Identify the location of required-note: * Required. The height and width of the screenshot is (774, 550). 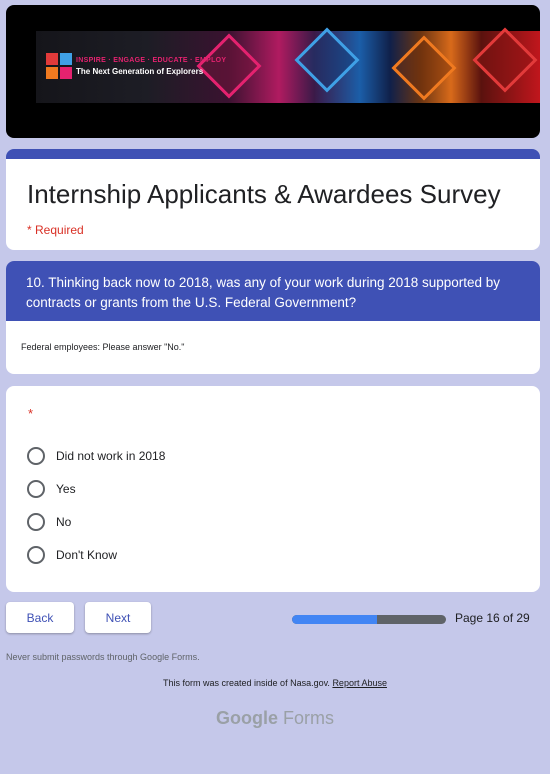
(55, 230).